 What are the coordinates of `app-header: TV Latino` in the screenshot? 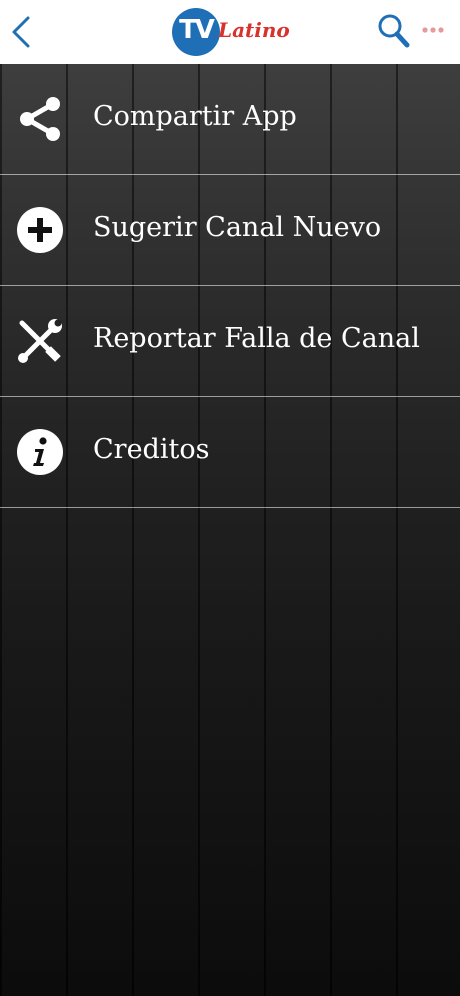 It's located at (230, 32).